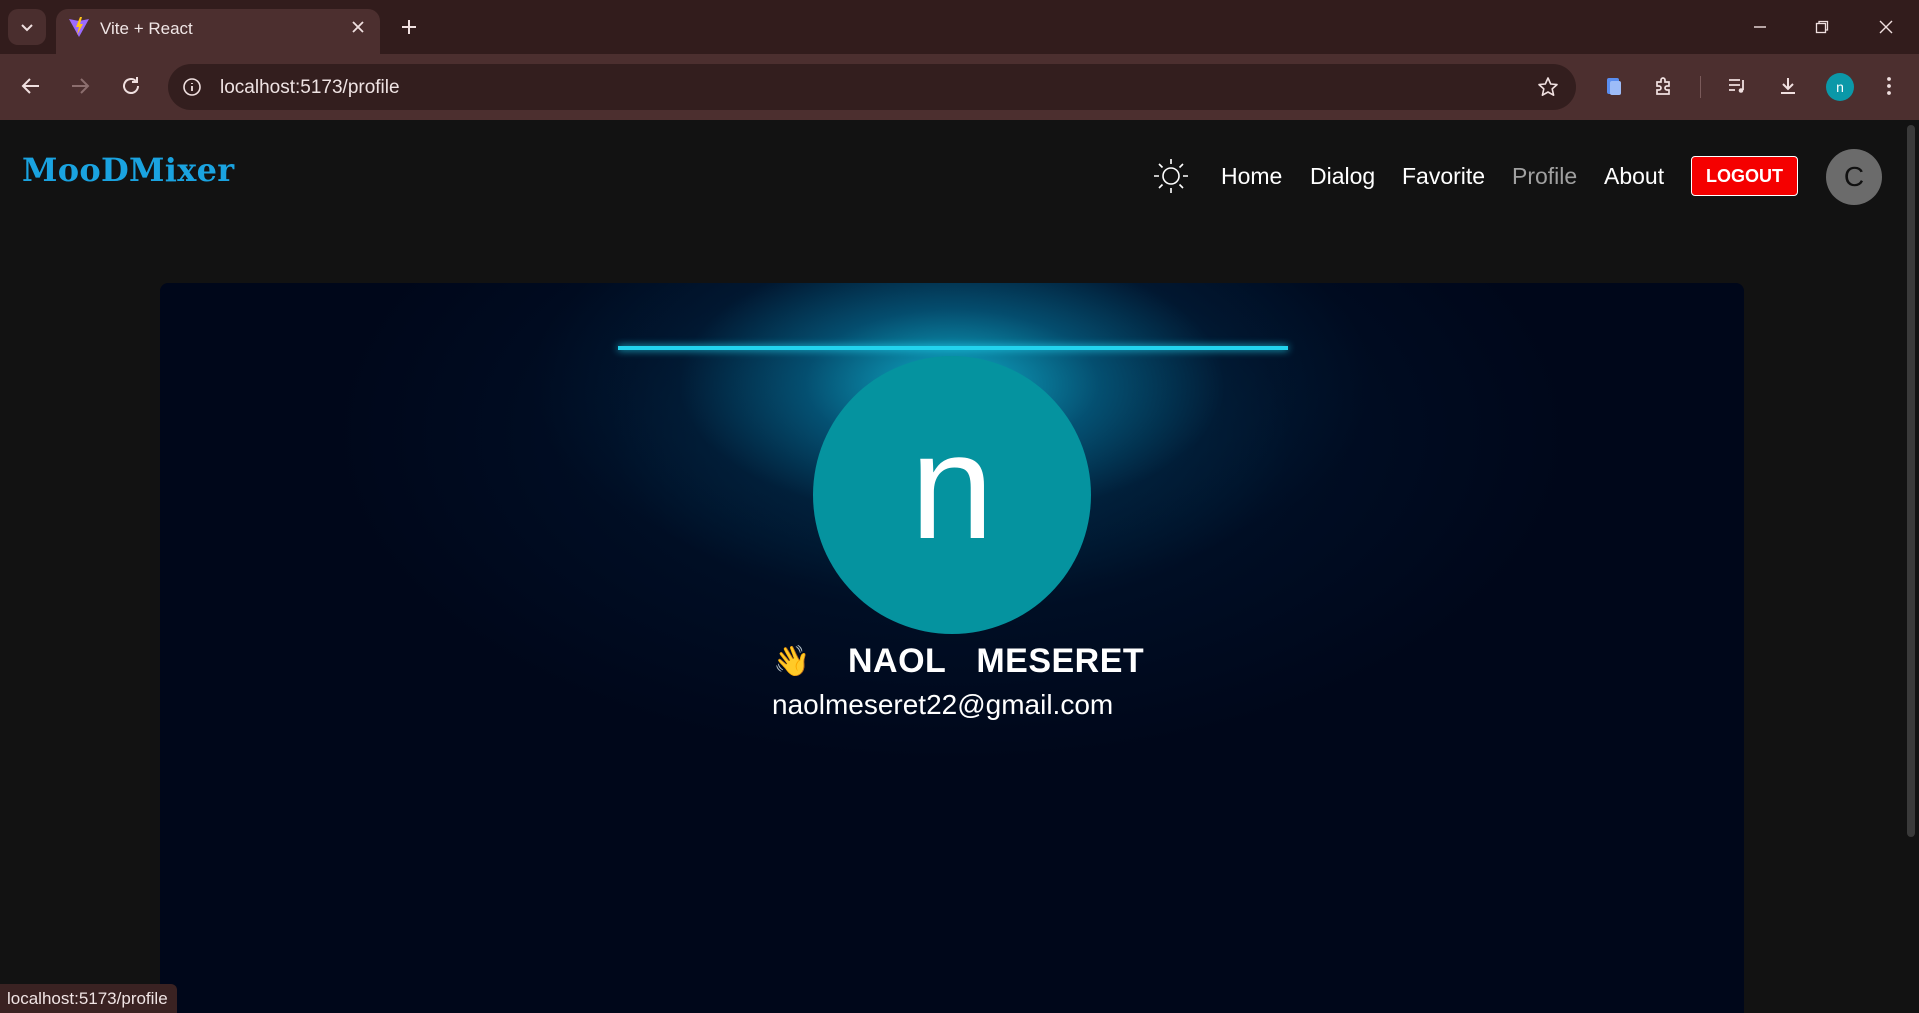 The image size is (1919, 1013). I want to click on user-avatar: C, so click(1854, 177).